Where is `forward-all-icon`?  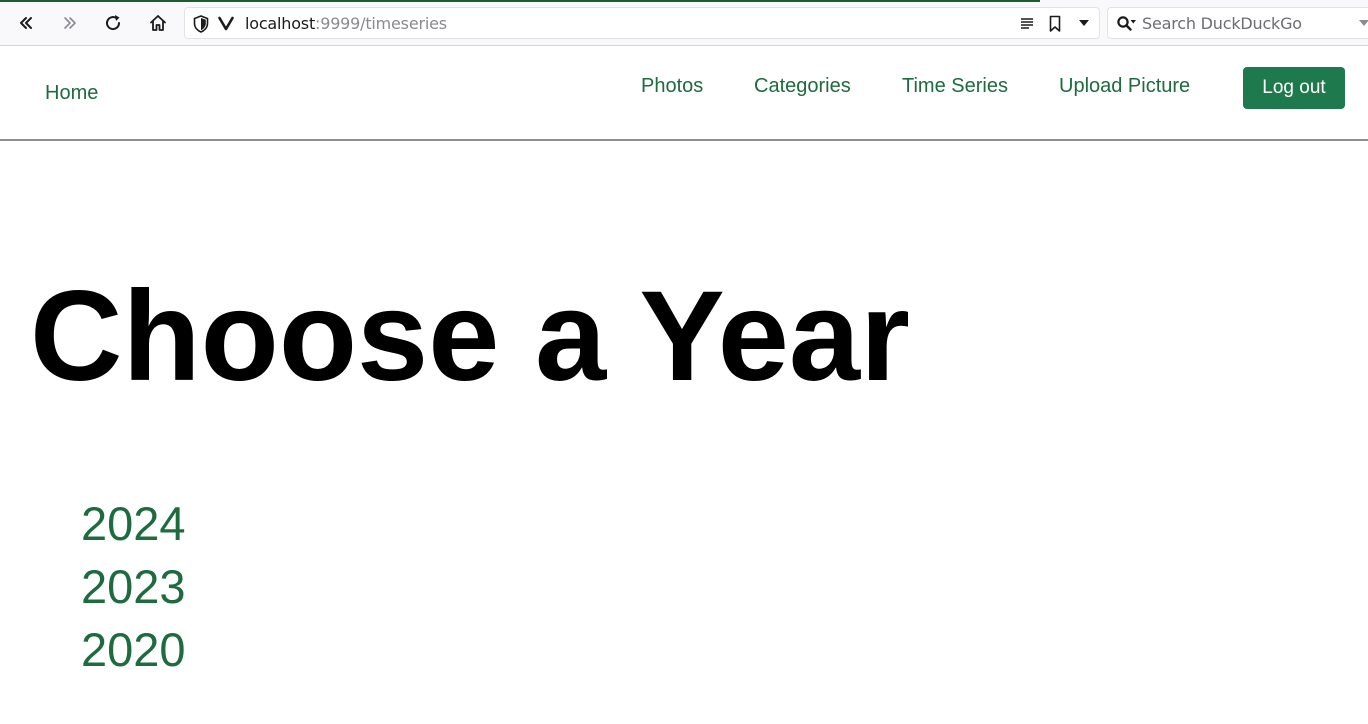
forward-all-icon is located at coordinates (70, 23).